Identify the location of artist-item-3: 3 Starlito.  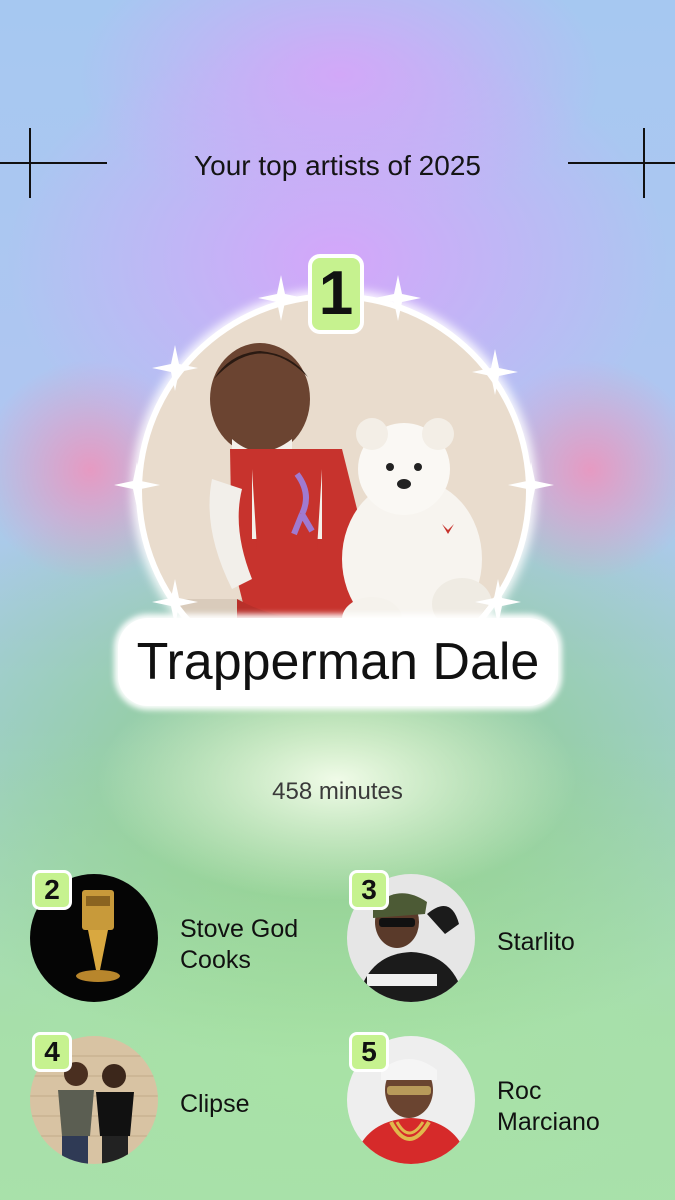
(497, 937).